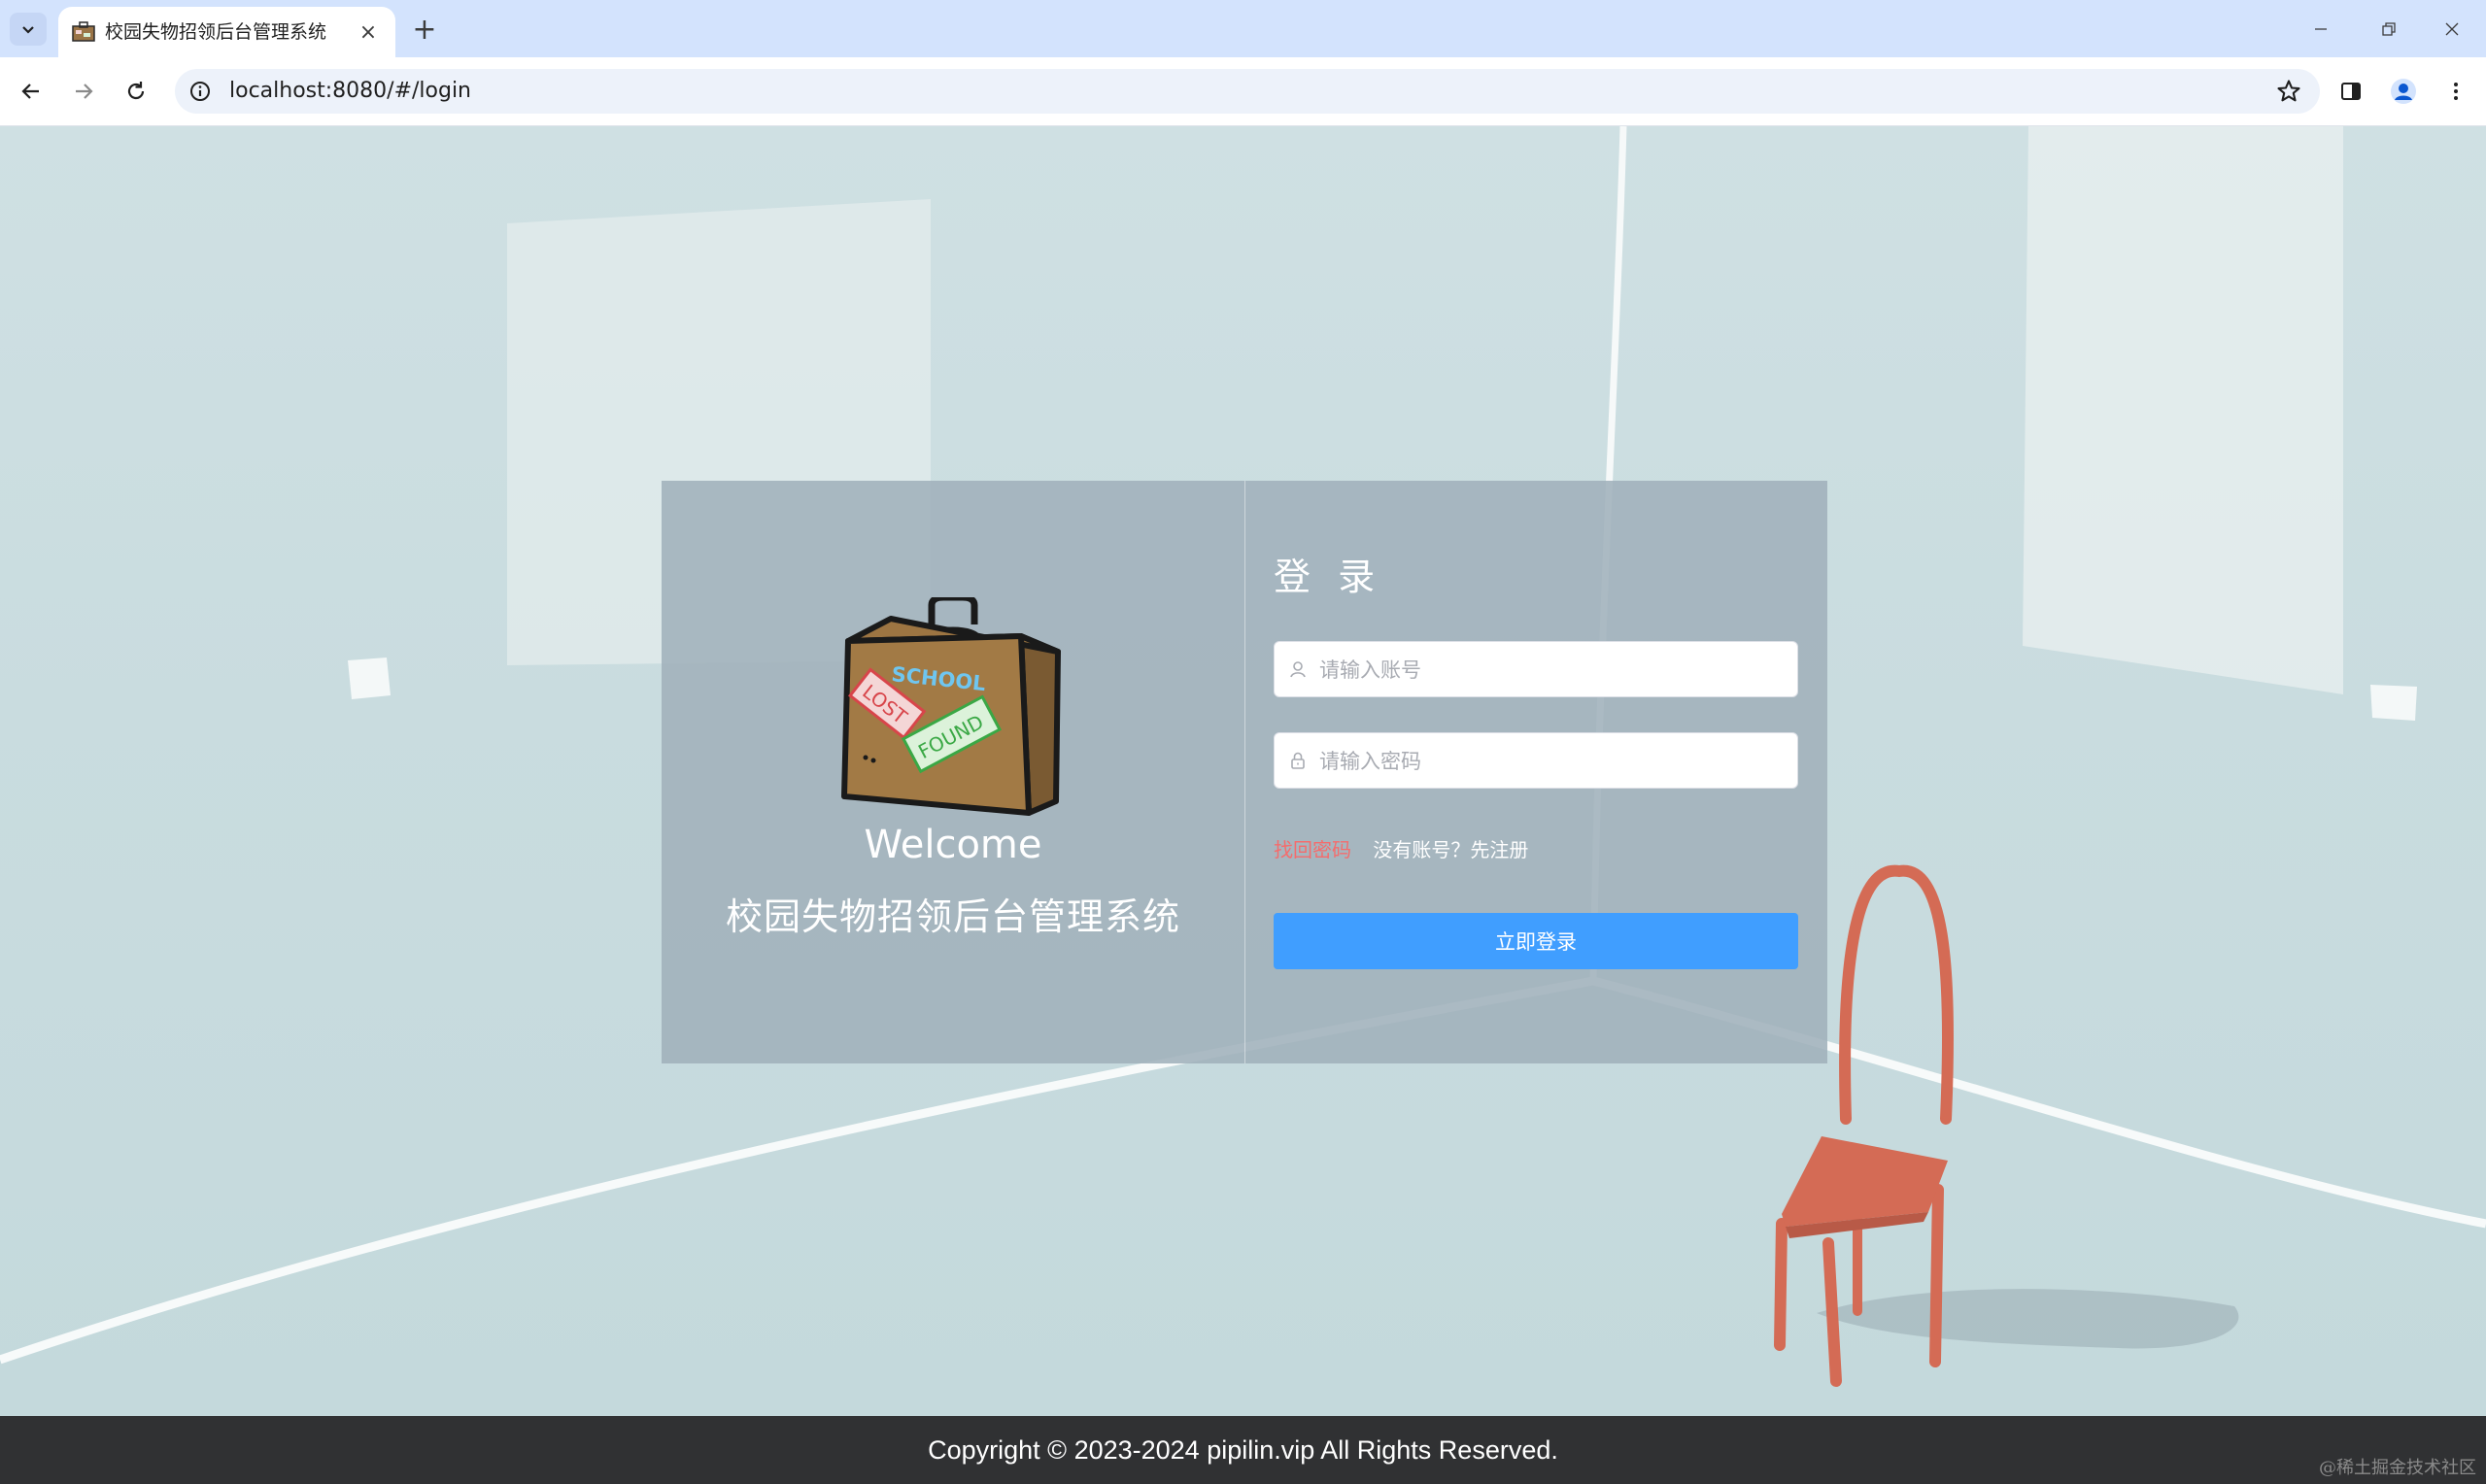 This screenshot has width=2486, height=1484. What do you see at coordinates (952, 916) in the screenshot?
I see `system-name: 校园失物招领后台管理系统` at bounding box center [952, 916].